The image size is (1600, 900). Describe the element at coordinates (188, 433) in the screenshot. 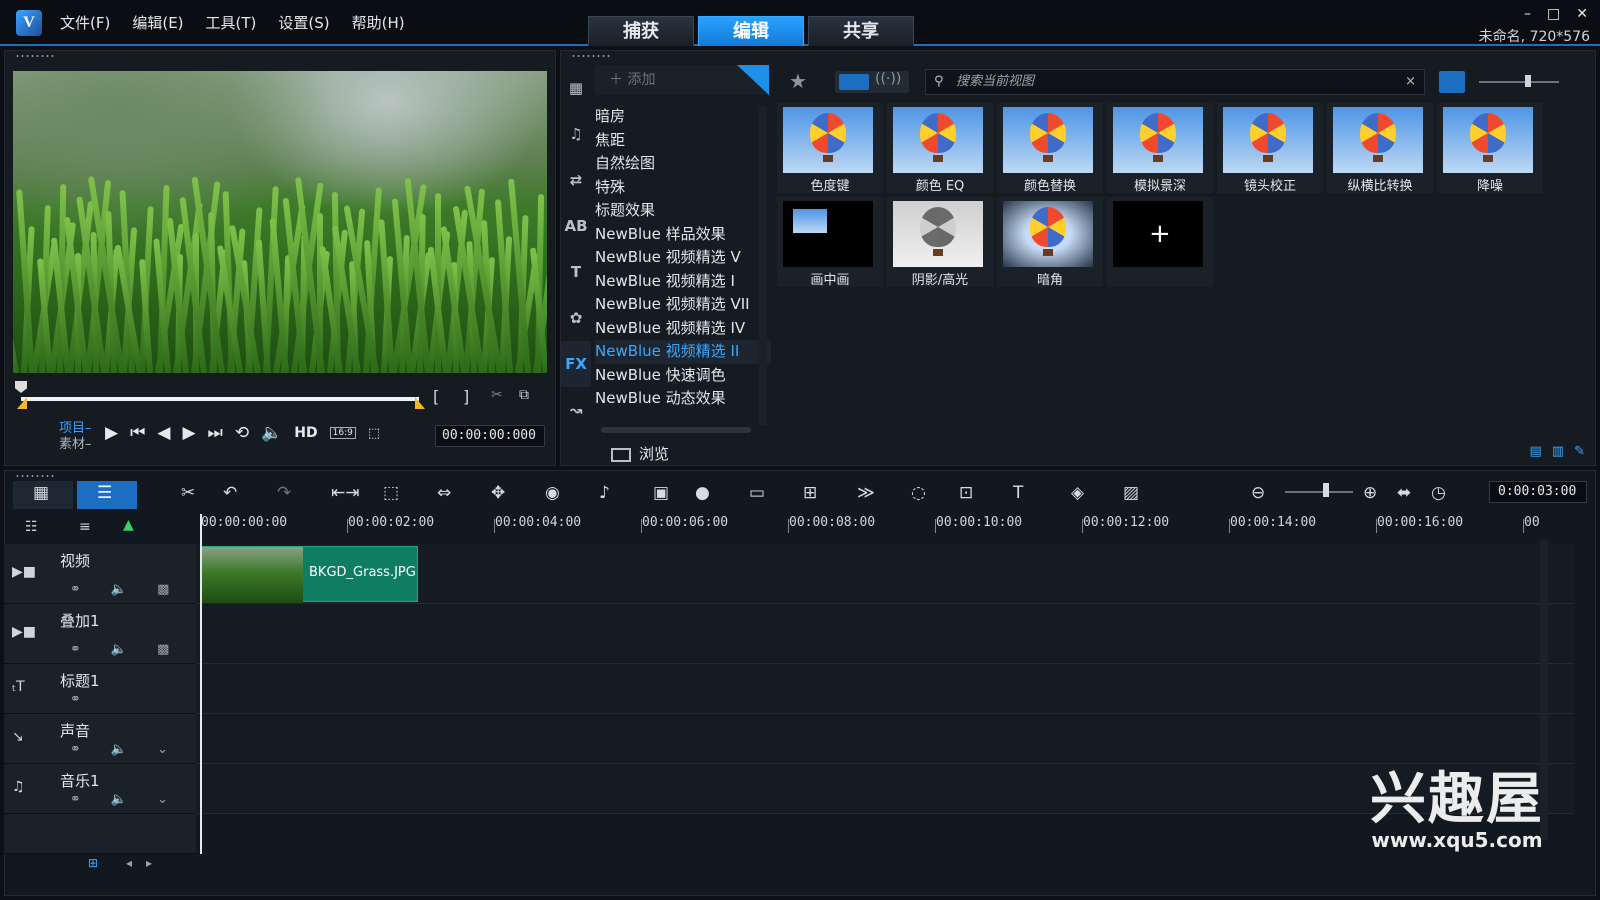

I see `next-frame-icon: ▶` at that location.